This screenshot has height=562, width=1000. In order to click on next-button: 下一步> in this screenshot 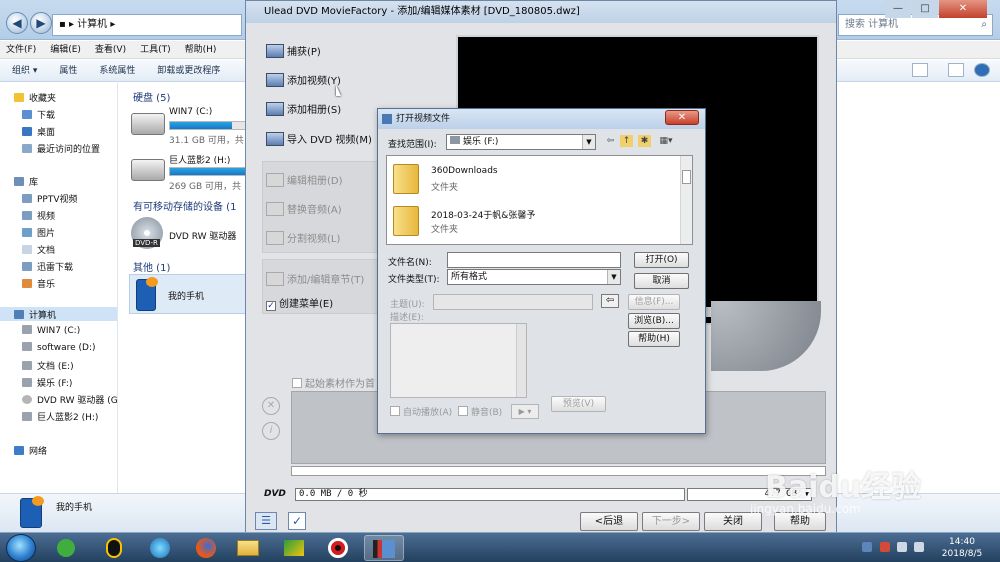, I will do `click(671, 521)`.